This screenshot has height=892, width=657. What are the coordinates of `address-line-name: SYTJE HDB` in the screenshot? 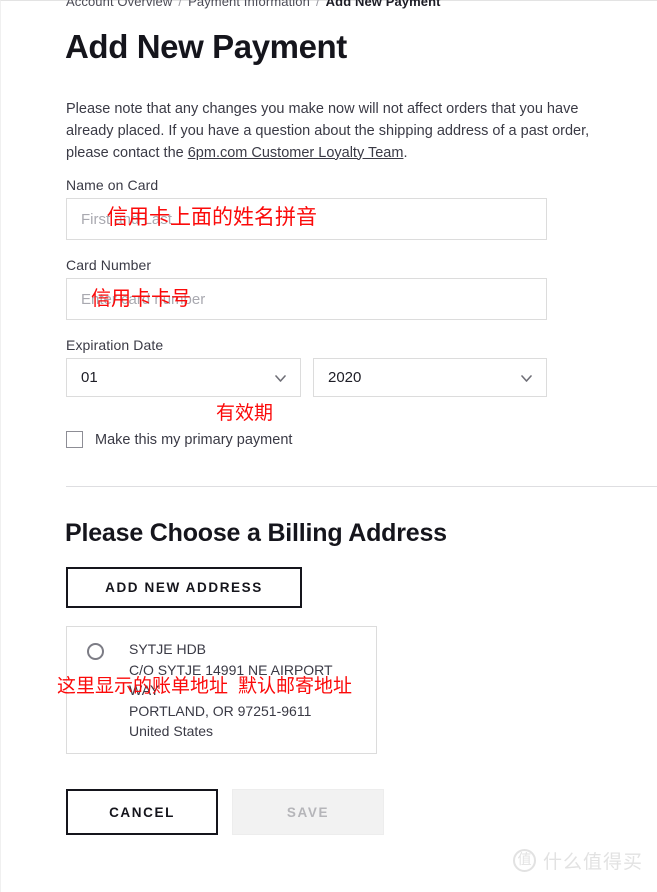 It's located at (168, 649).